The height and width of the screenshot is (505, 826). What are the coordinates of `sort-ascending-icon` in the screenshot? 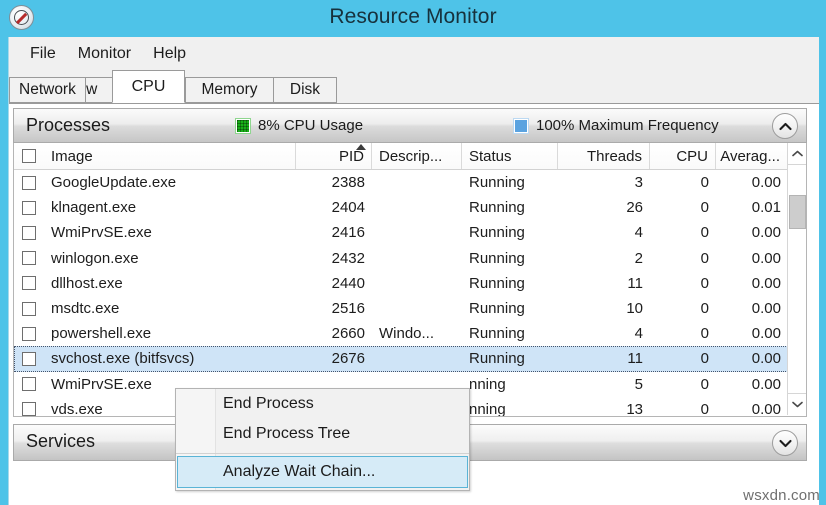 It's located at (361, 147).